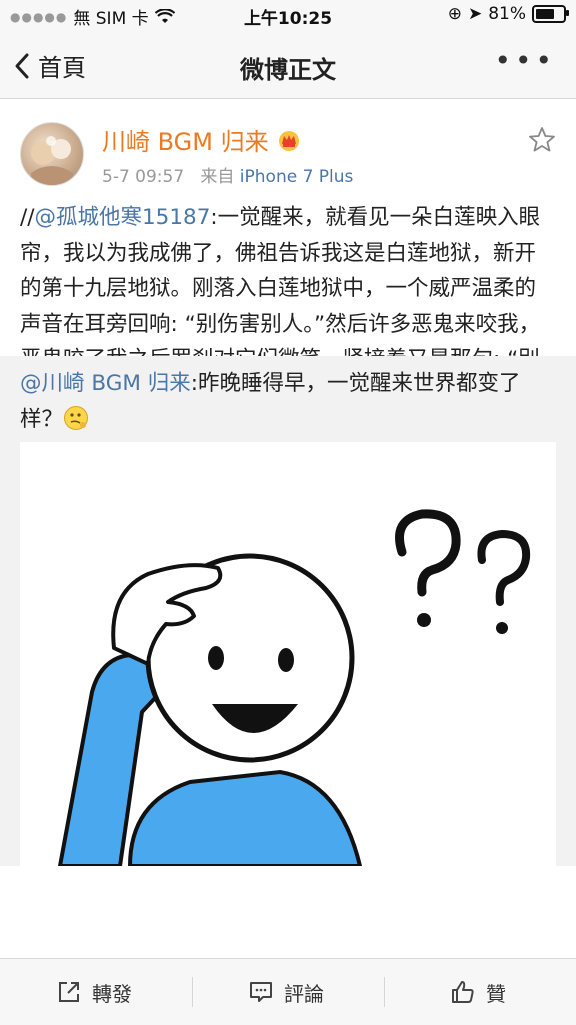 The width and height of the screenshot is (576, 1025). I want to click on battery-percent: 81%, so click(507, 14).